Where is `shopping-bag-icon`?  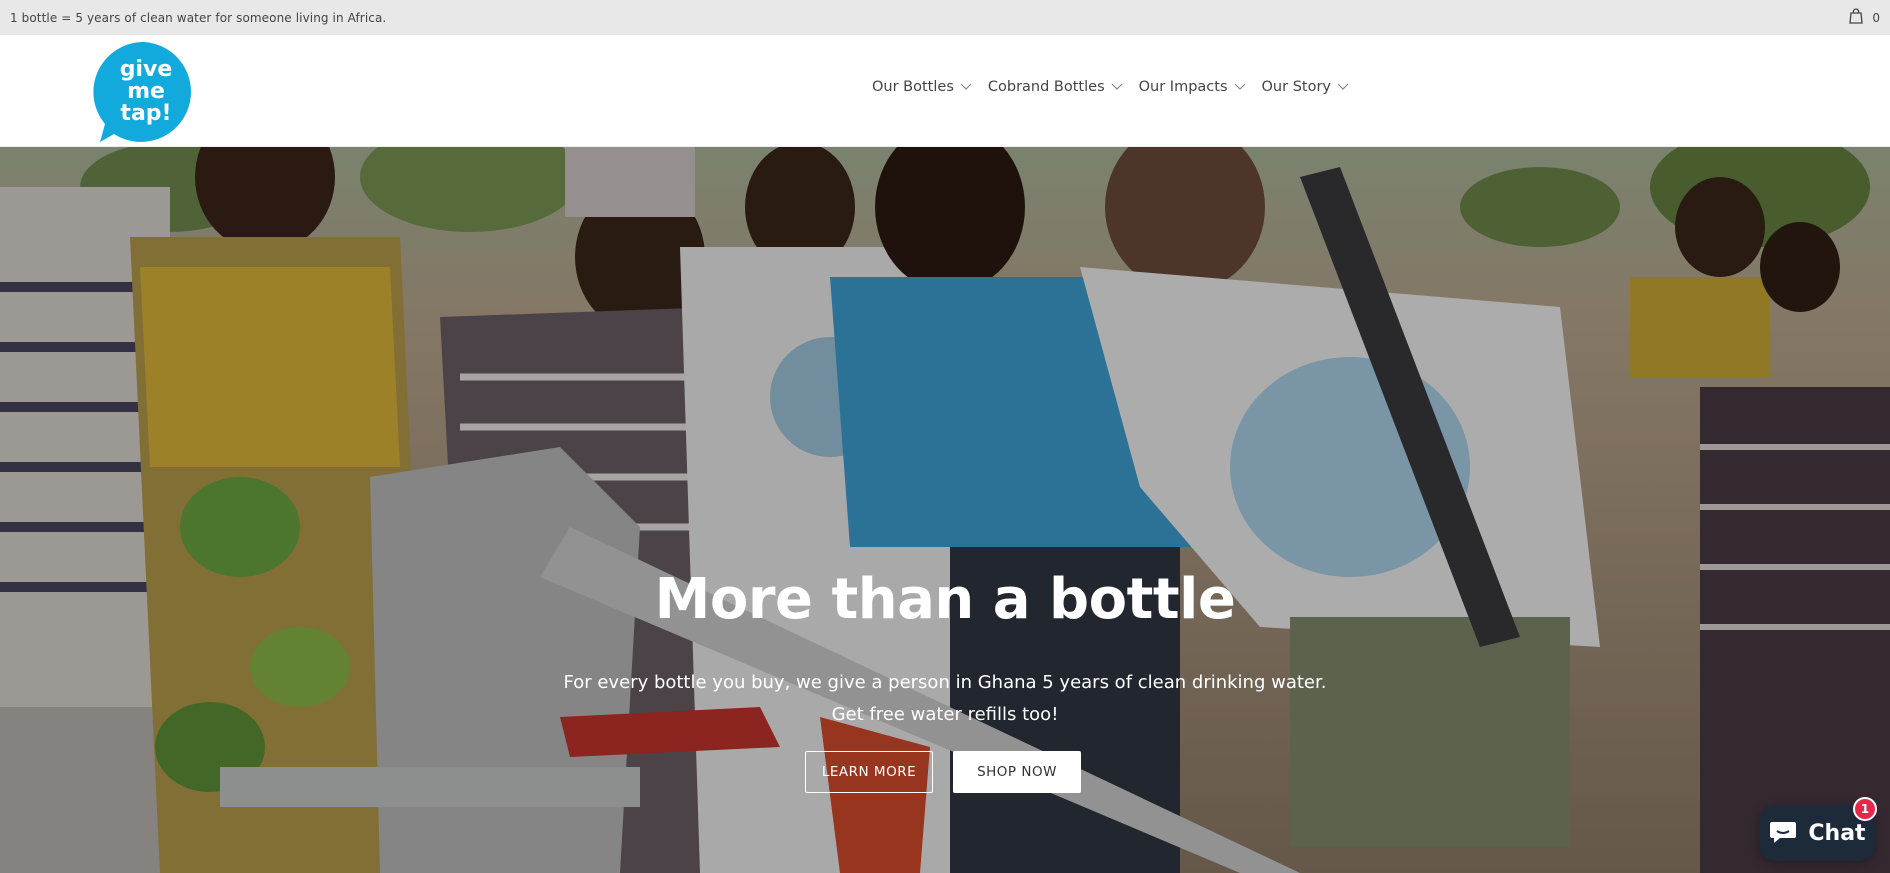 shopping-bag-icon is located at coordinates (1856, 17).